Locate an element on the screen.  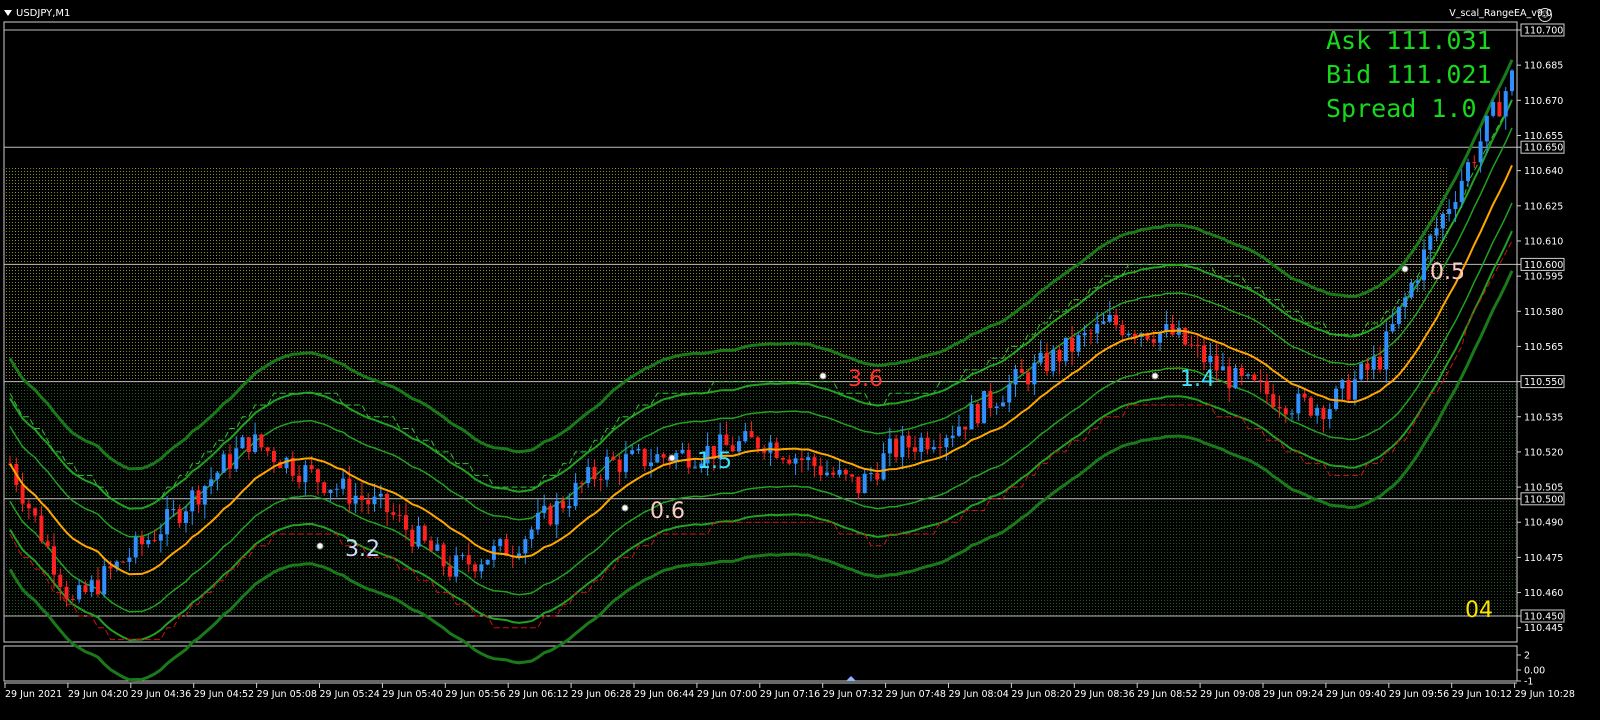
time-label: 29 Jun 07:32 is located at coordinates (853, 694).